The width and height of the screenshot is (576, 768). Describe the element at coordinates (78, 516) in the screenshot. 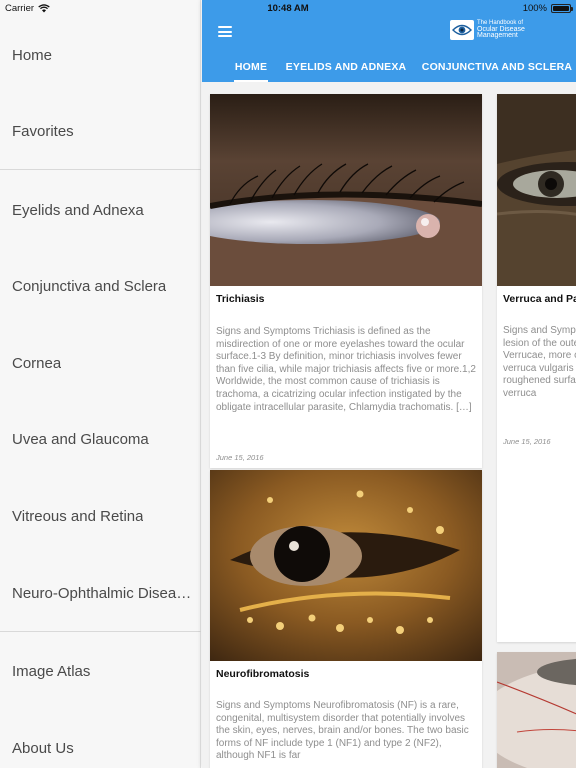

I see `drawer-item-label: Vitreous and Retina` at that location.